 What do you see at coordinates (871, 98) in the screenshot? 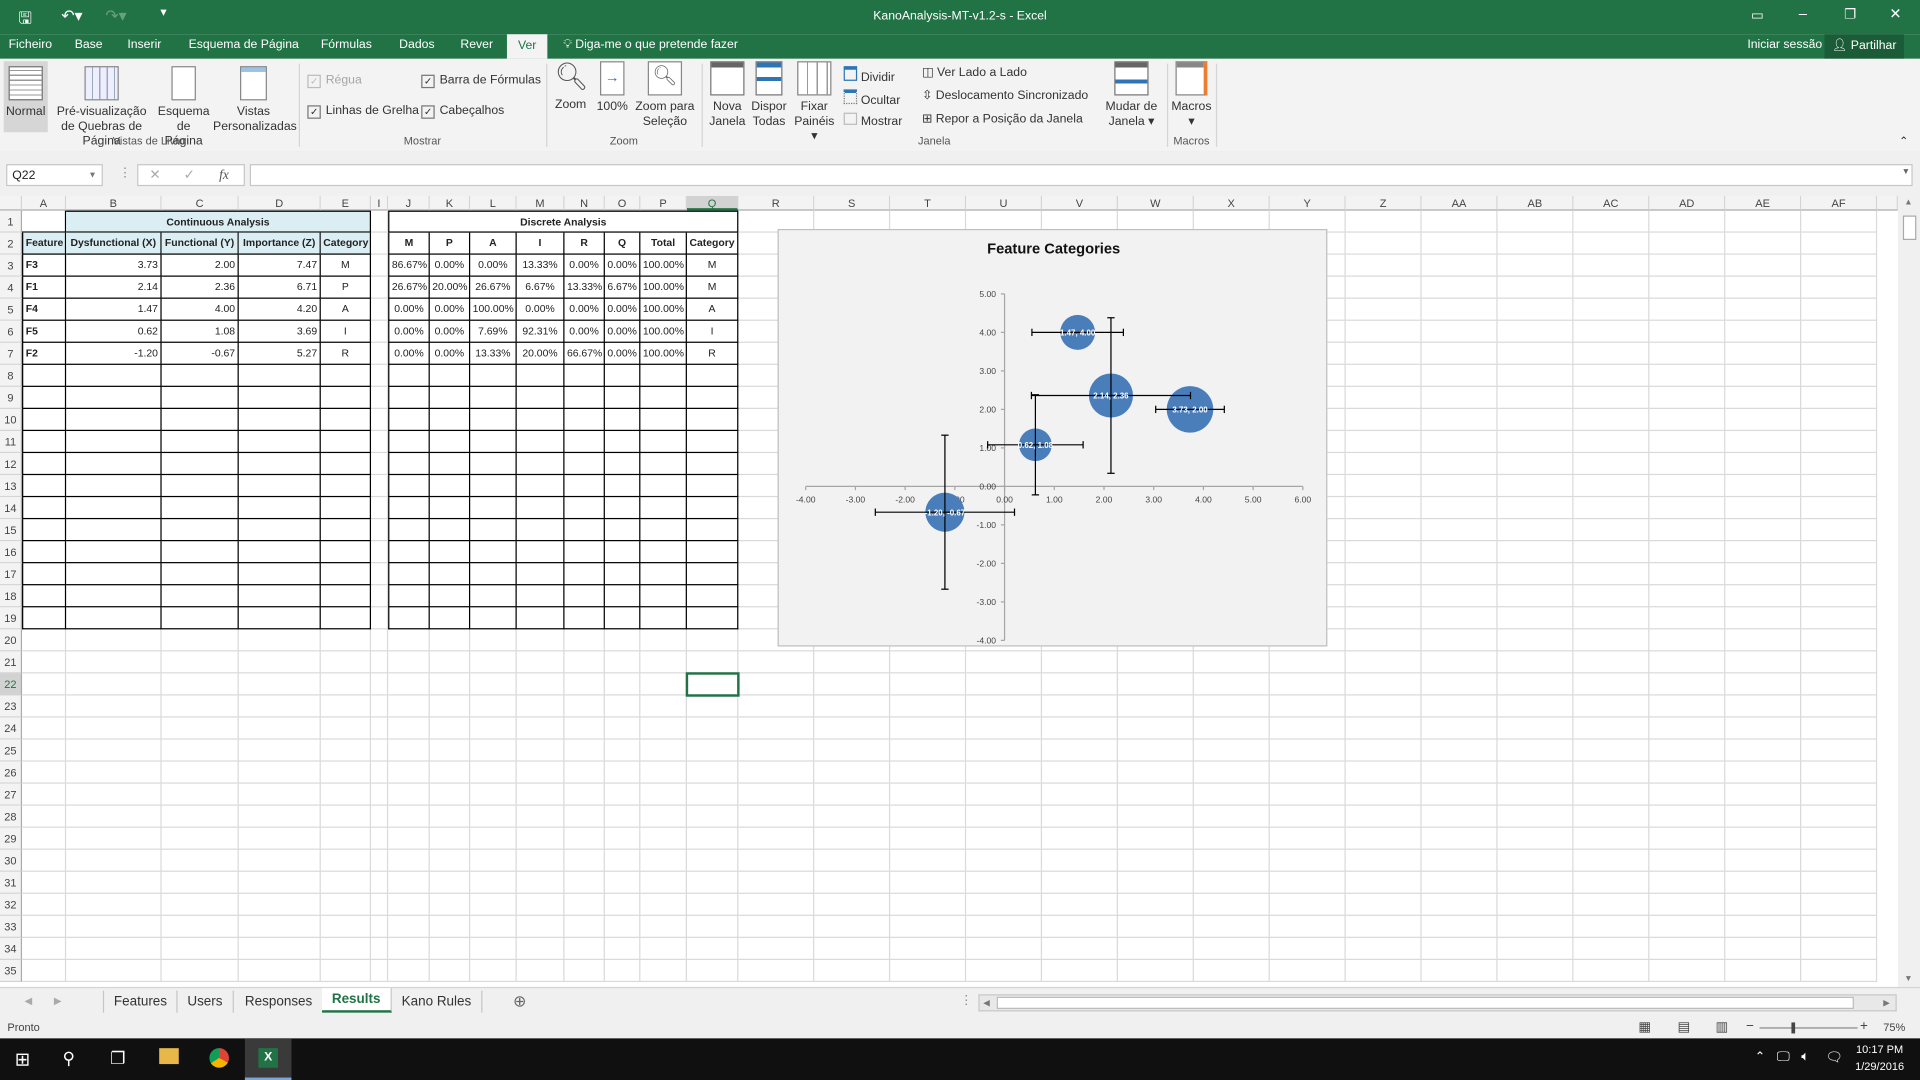
I see `hide-button: Ocultar` at bounding box center [871, 98].